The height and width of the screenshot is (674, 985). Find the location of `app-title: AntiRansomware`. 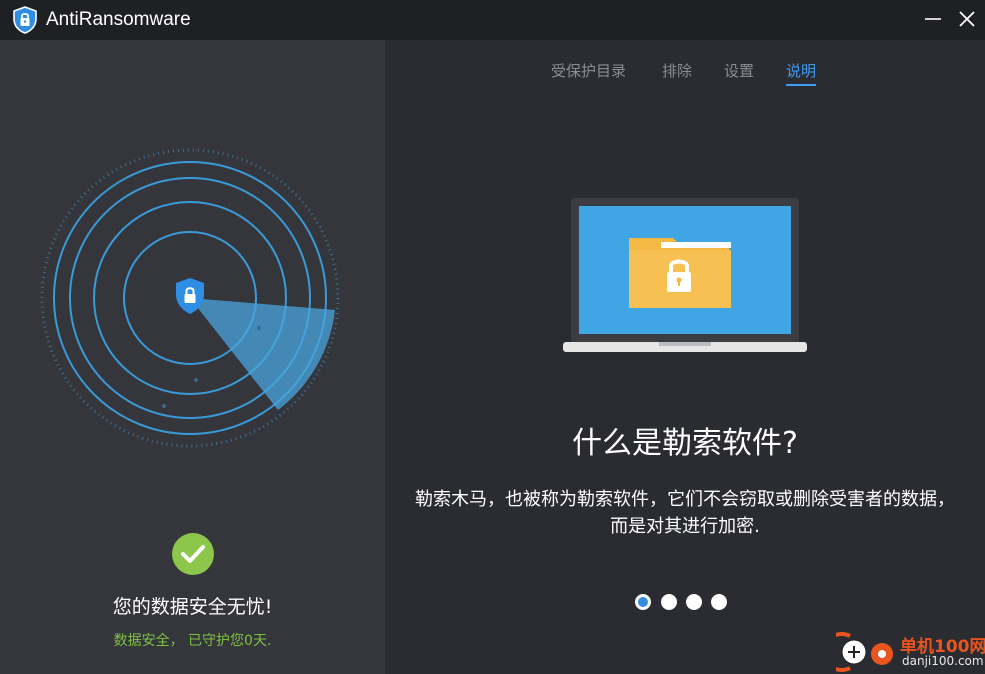

app-title: AntiRansomware is located at coordinates (118, 19).